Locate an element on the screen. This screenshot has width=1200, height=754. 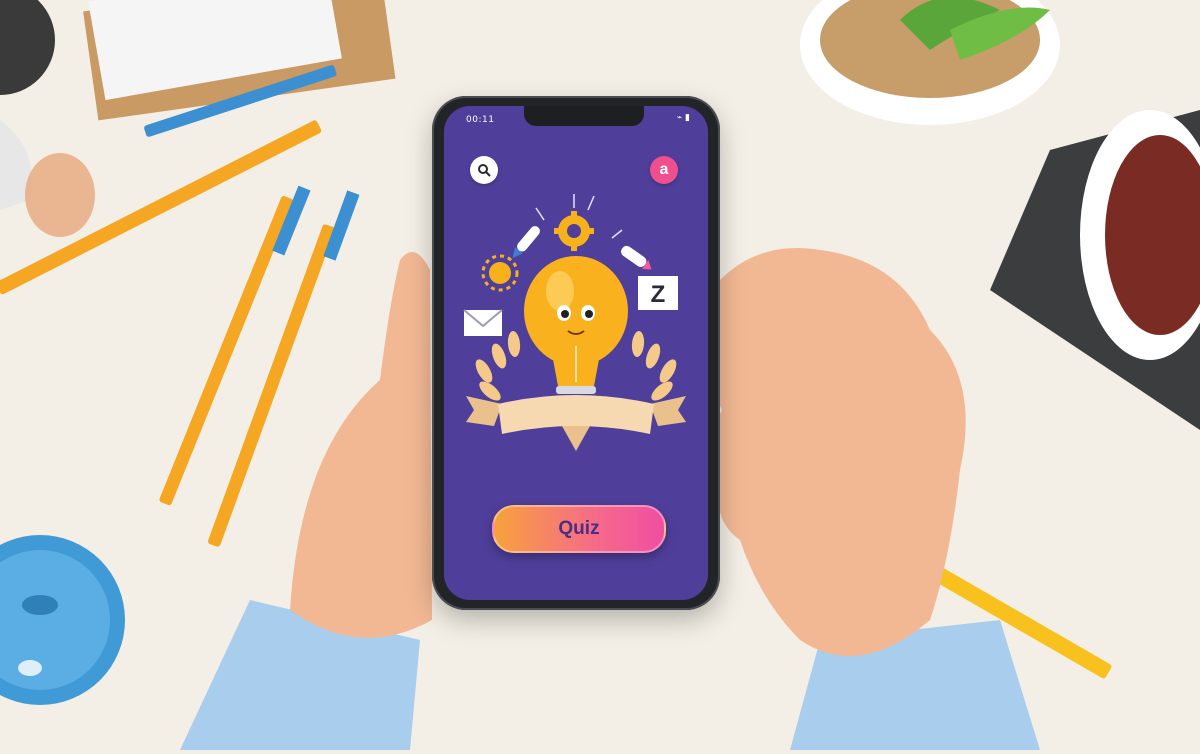
badge-letter: Z is located at coordinates (658, 294).